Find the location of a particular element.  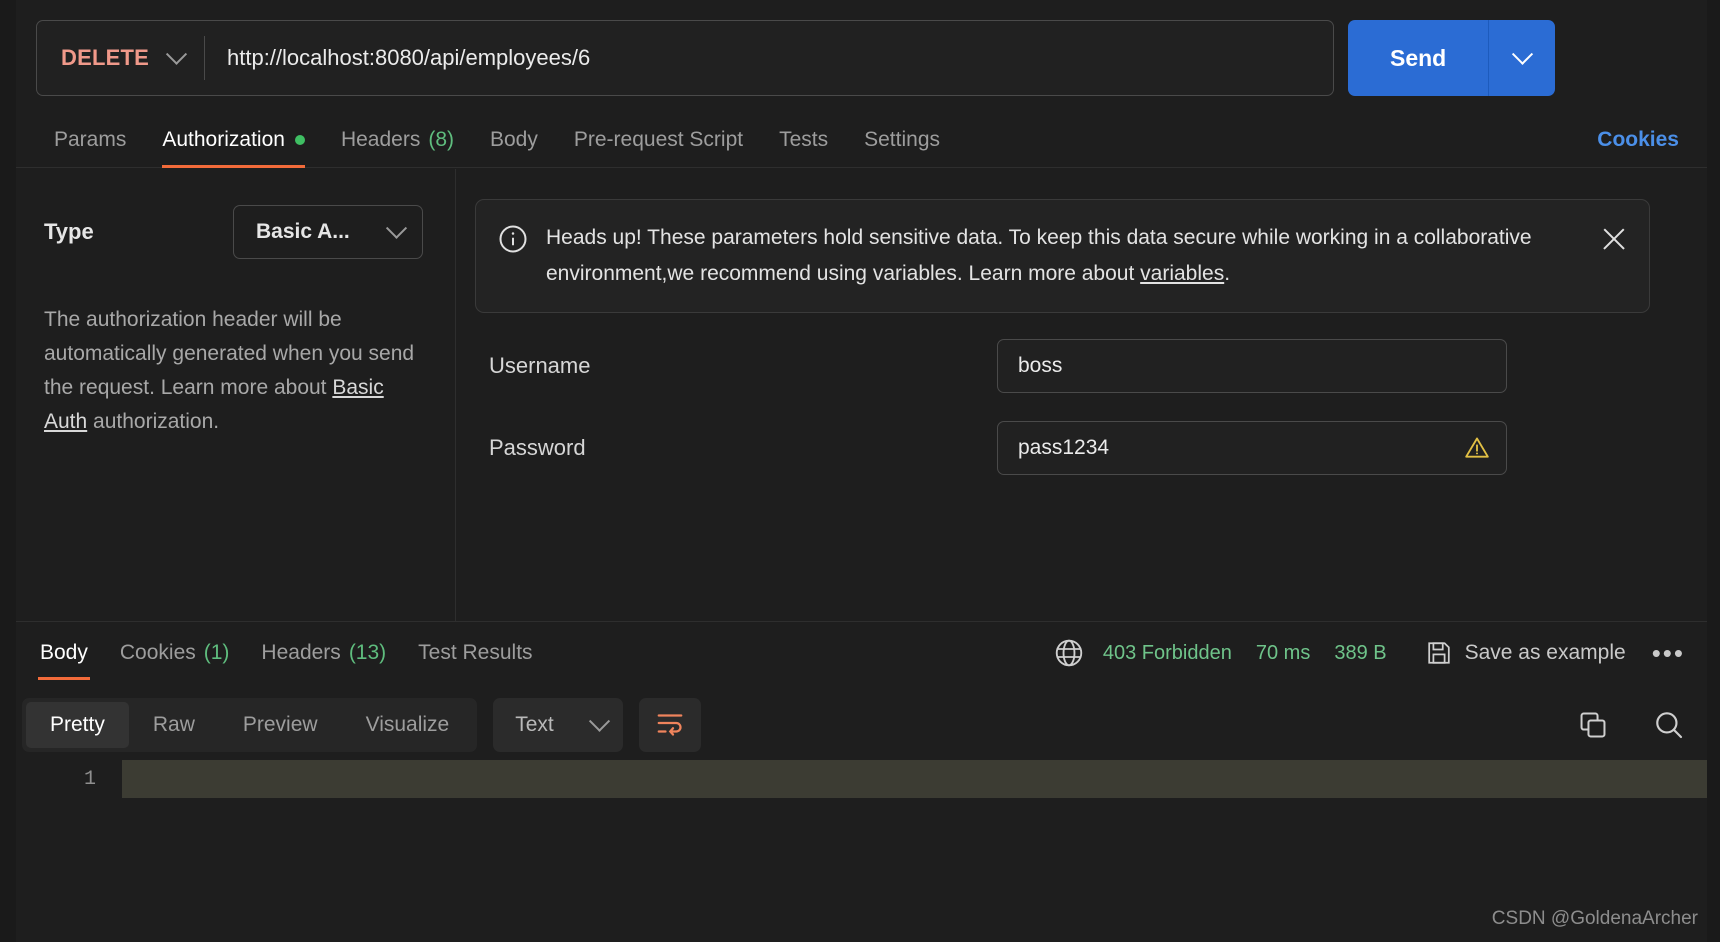

response-tab-cookies: Cookies (1) is located at coordinates (175, 653).